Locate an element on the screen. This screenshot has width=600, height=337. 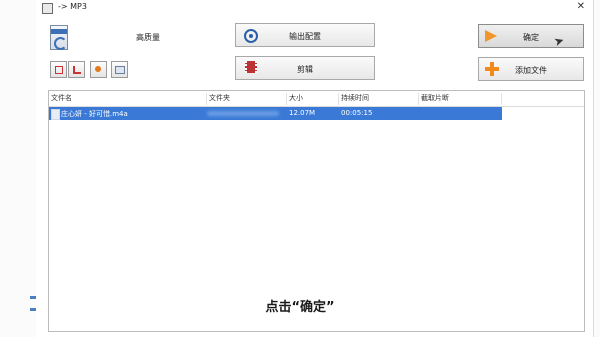
info-icon is located at coordinates (120, 70).